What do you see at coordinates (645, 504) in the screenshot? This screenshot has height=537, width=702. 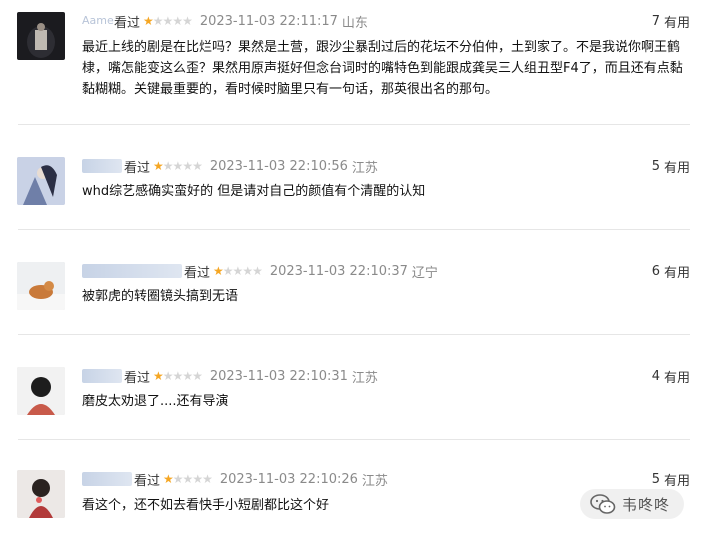 I see `watermark-text: 韦咚咚` at bounding box center [645, 504].